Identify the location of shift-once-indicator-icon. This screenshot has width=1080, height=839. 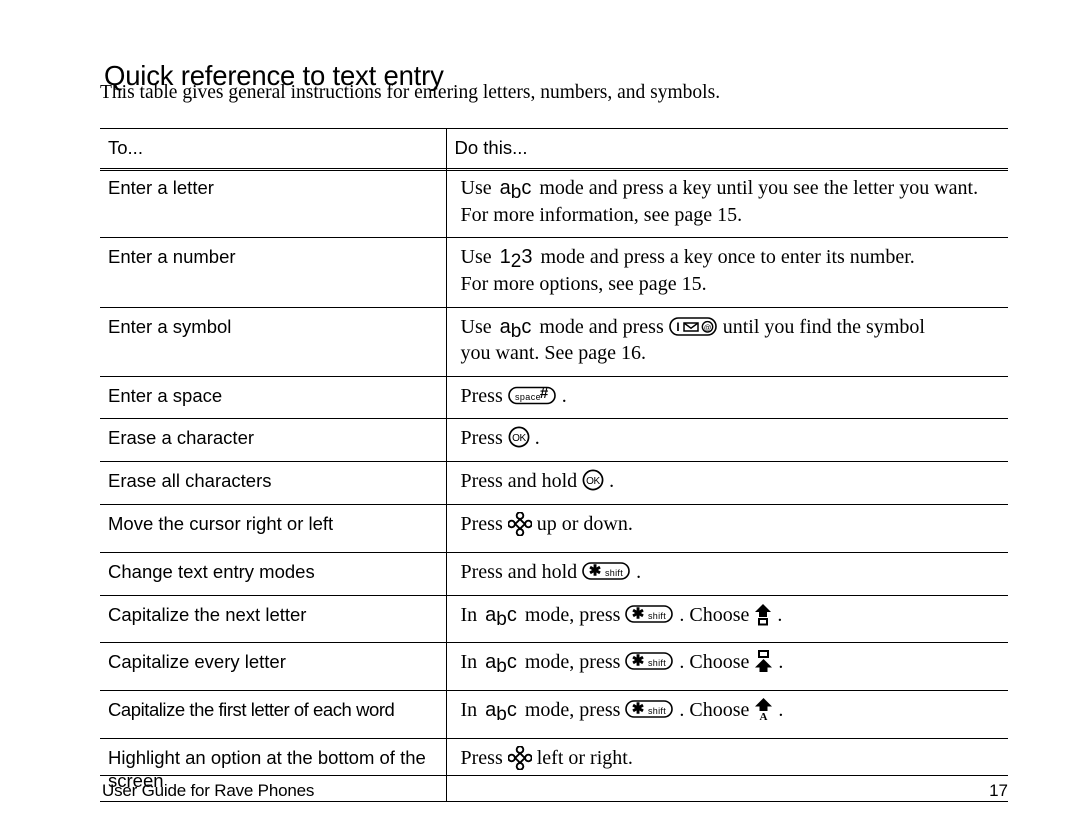
(763, 618).